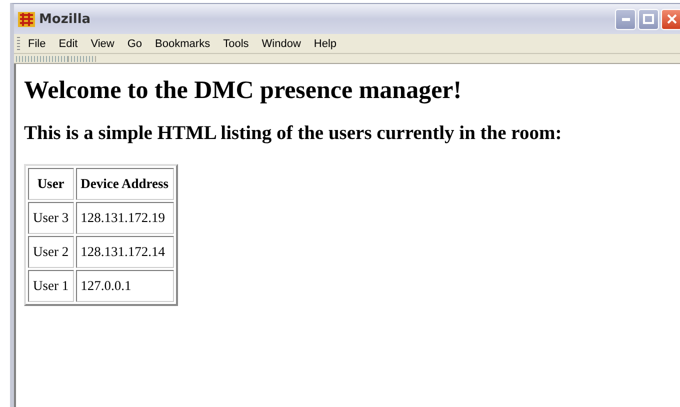 This screenshot has width=680, height=407. What do you see at coordinates (26, 19) in the screenshot?
I see `app-icon` at bounding box center [26, 19].